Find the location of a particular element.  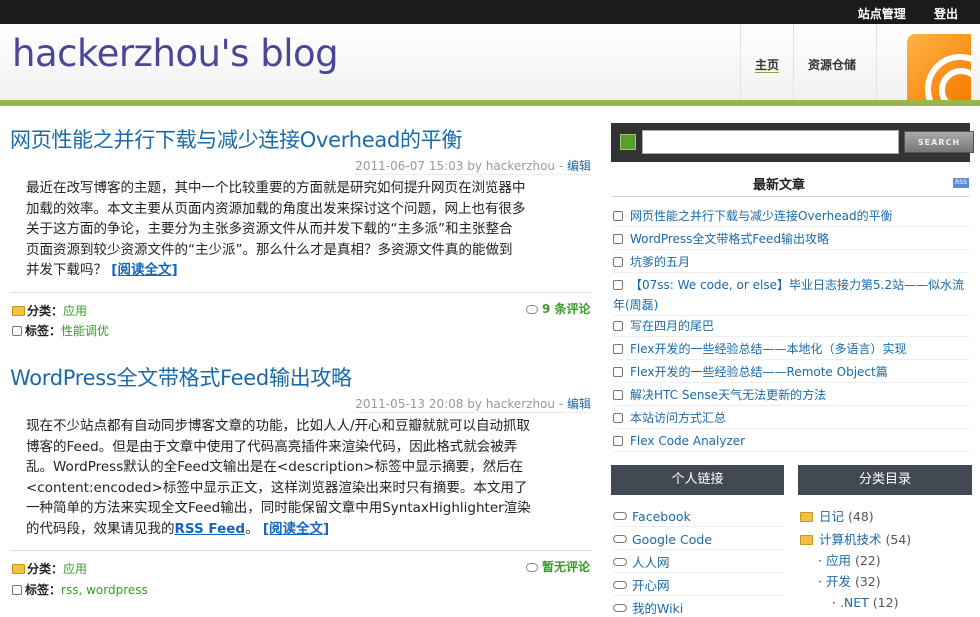

nav-resources: 资源仓储 is located at coordinates (835, 62).